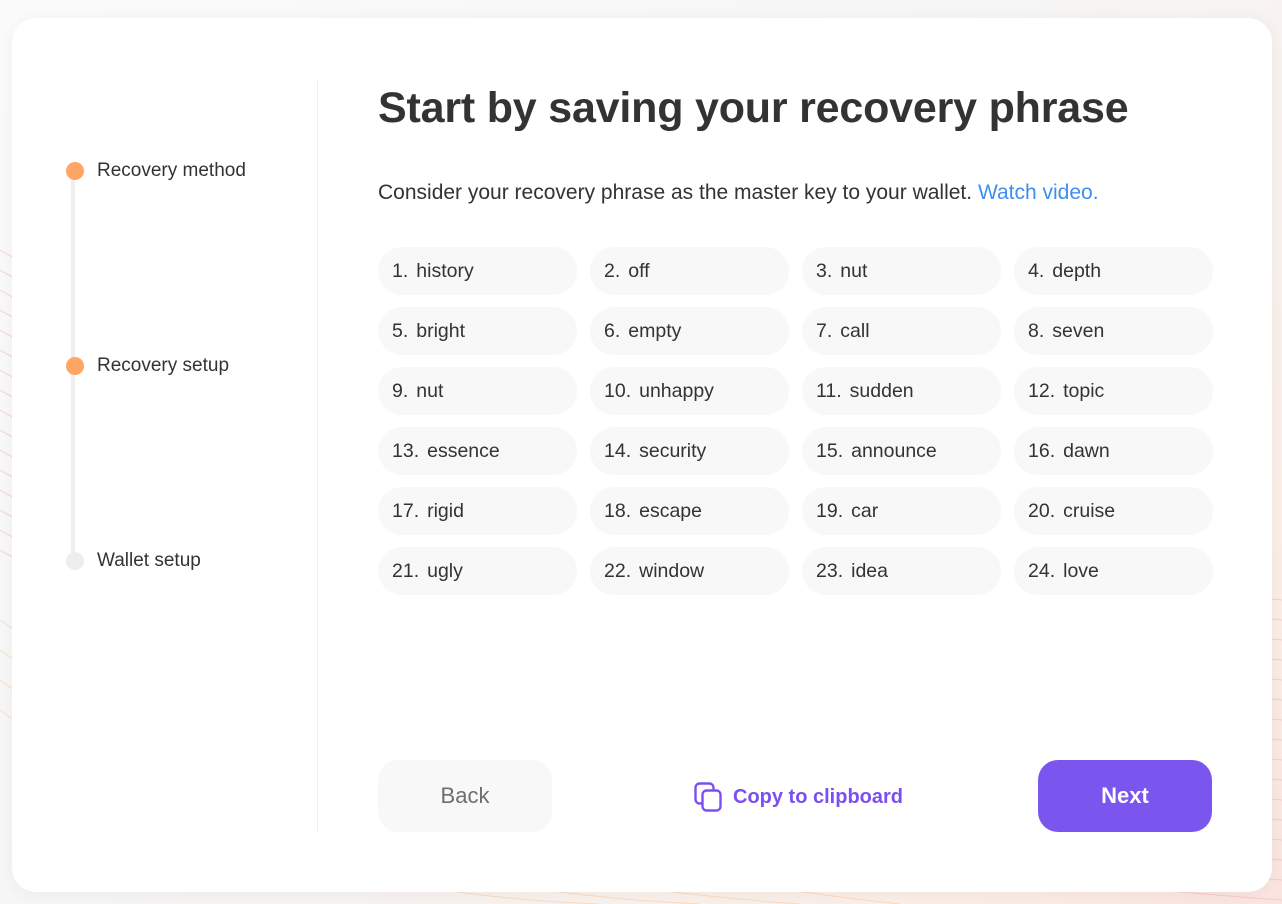  I want to click on recovery-word: ugly, so click(445, 570).